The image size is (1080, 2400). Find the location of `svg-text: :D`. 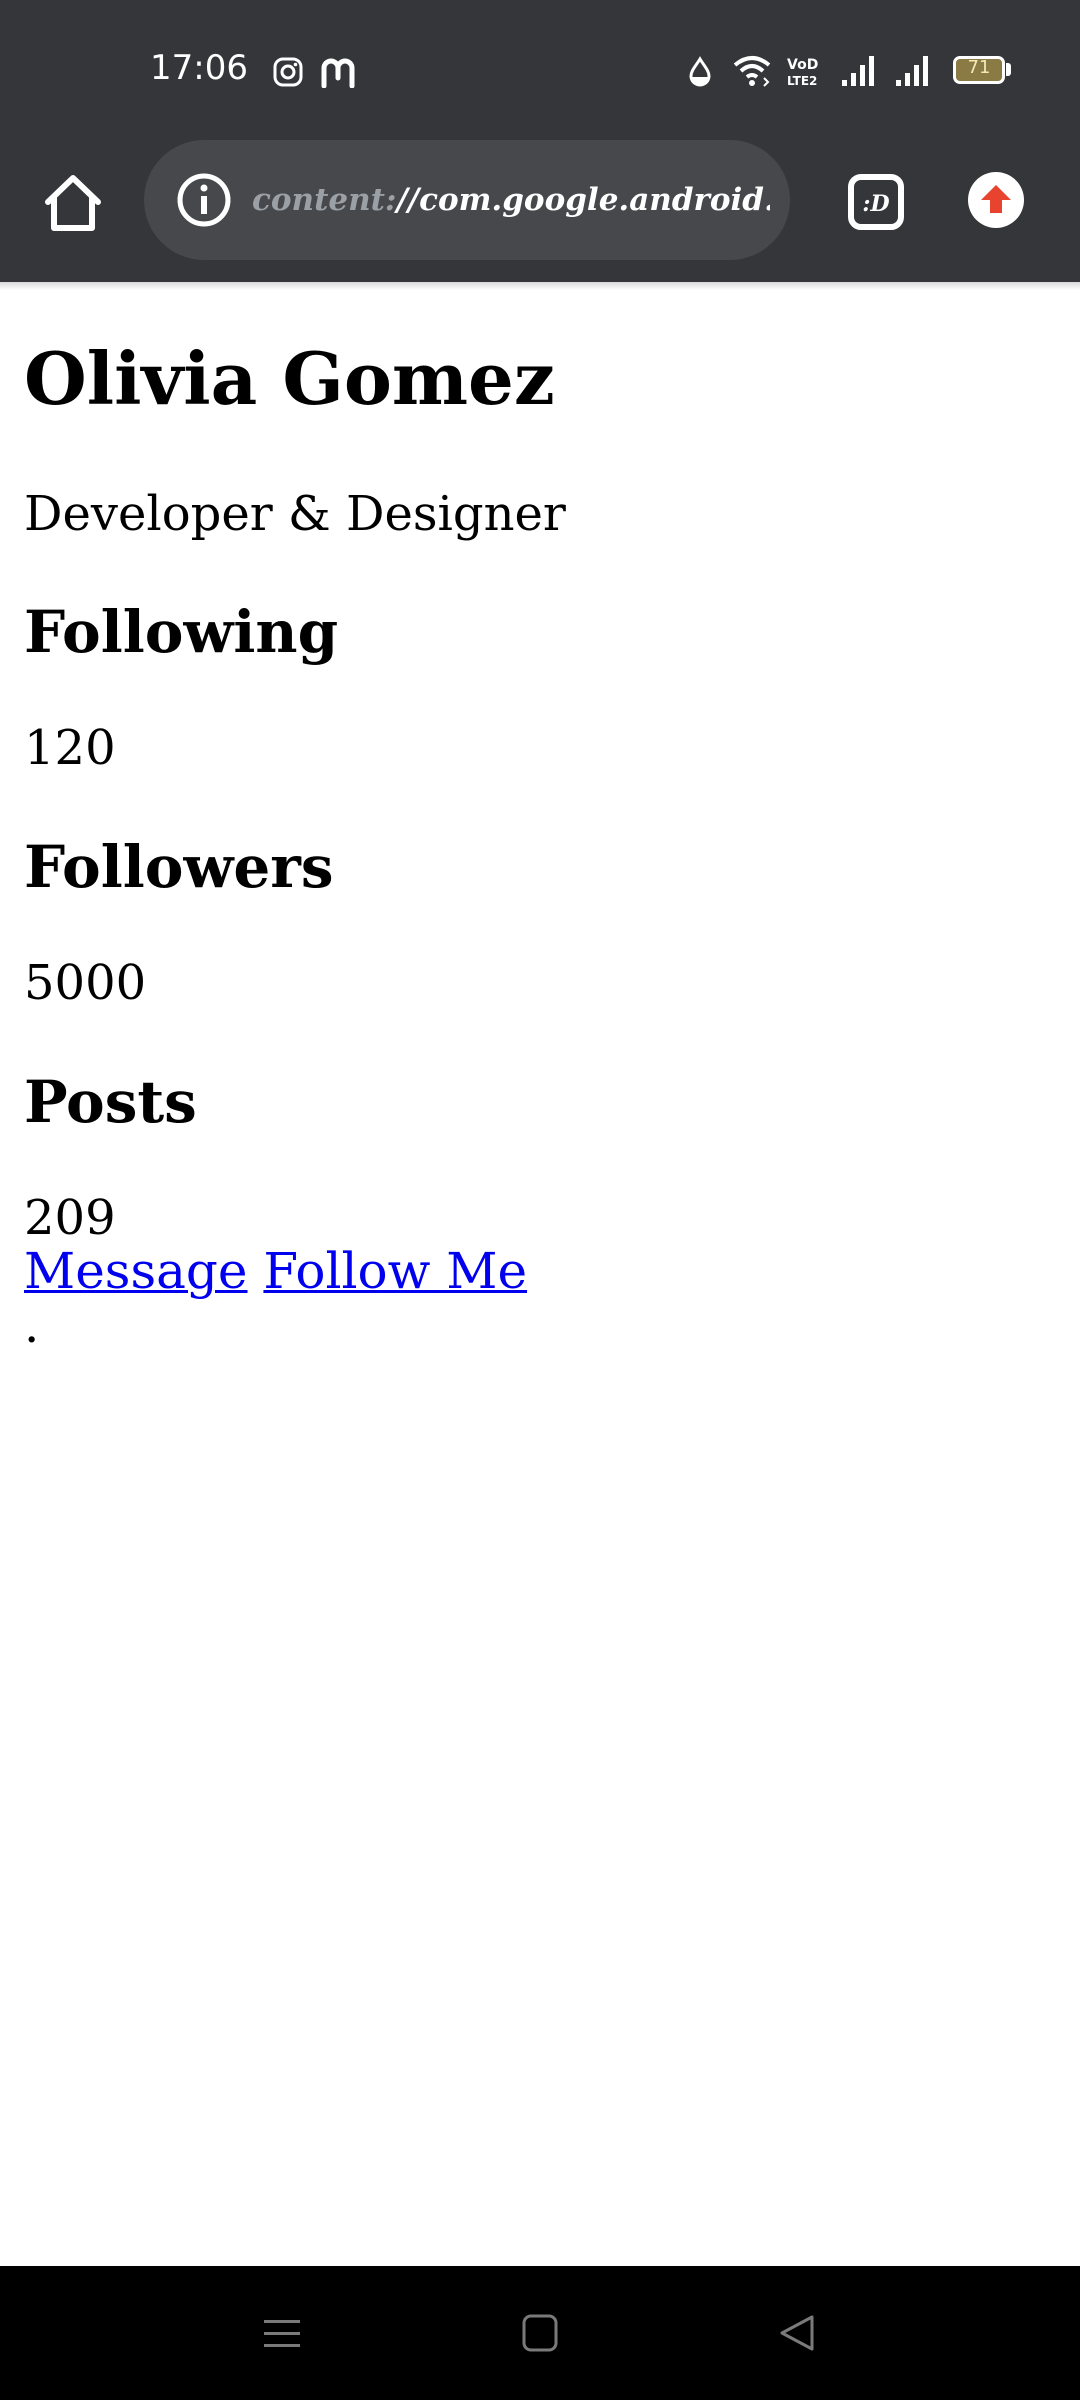

svg-text: :D is located at coordinates (875, 204).